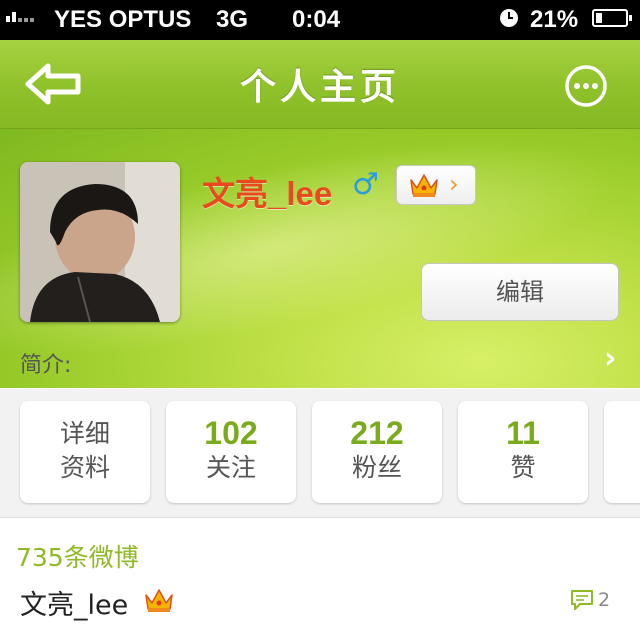  Describe the element at coordinates (523, 452) in the screenshot. I see `likes-card: 11 赞` at that location.